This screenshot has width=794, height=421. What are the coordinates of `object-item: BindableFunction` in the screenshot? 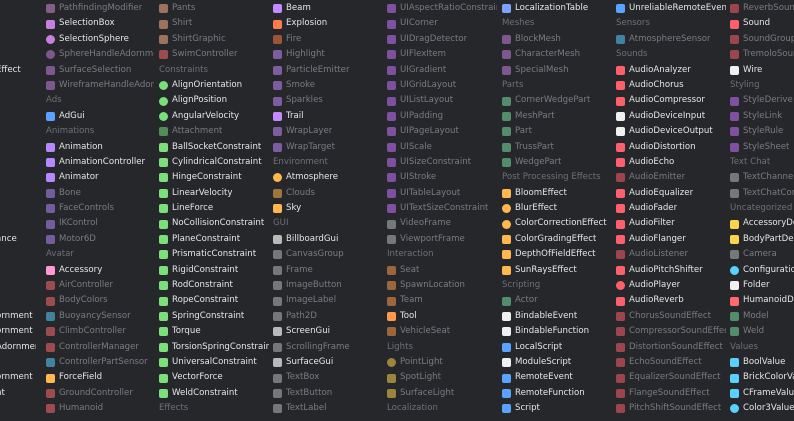 It's located at (557, 331).